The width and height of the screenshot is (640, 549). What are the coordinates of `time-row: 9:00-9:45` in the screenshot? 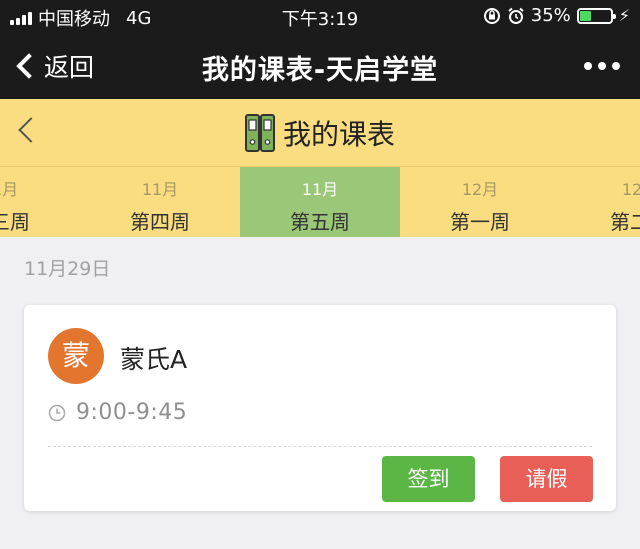 It's located at (117, 412).